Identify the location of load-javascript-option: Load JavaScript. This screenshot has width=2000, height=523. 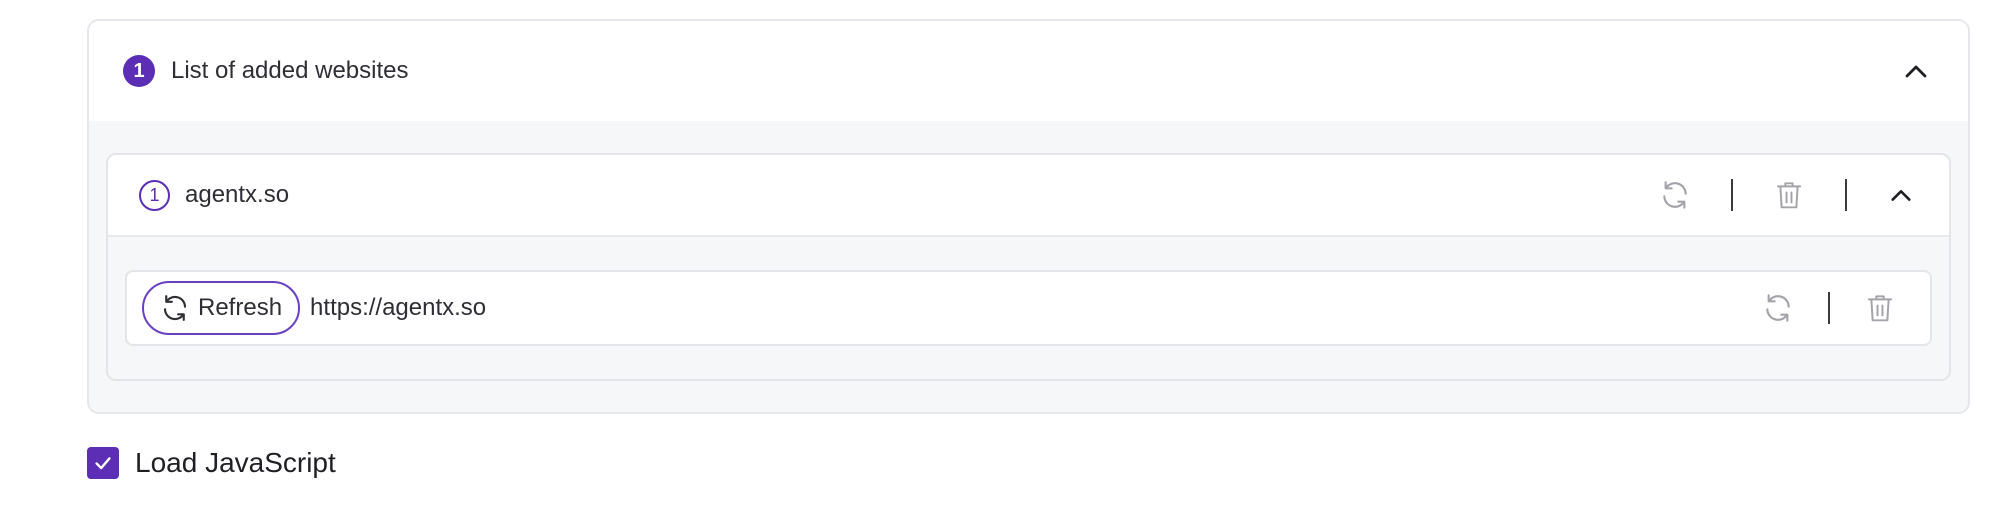
(211, 463).